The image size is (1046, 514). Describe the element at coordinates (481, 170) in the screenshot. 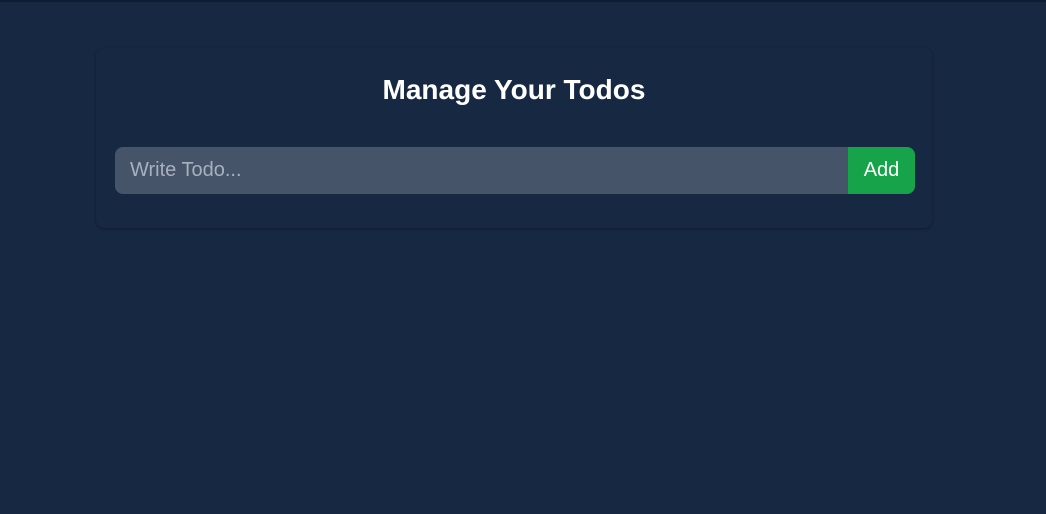

I see `todo-input` at that location.